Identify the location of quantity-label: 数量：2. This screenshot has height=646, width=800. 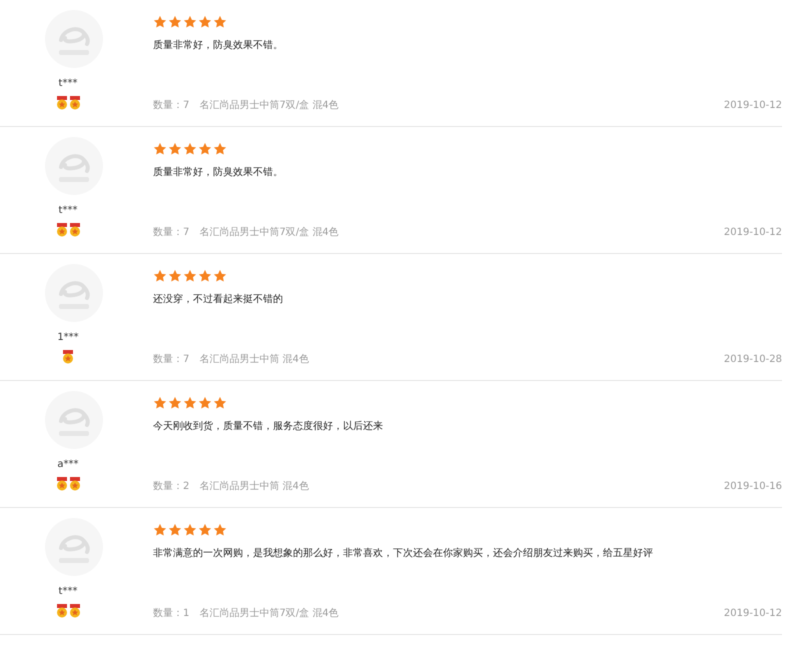
(171, 486).